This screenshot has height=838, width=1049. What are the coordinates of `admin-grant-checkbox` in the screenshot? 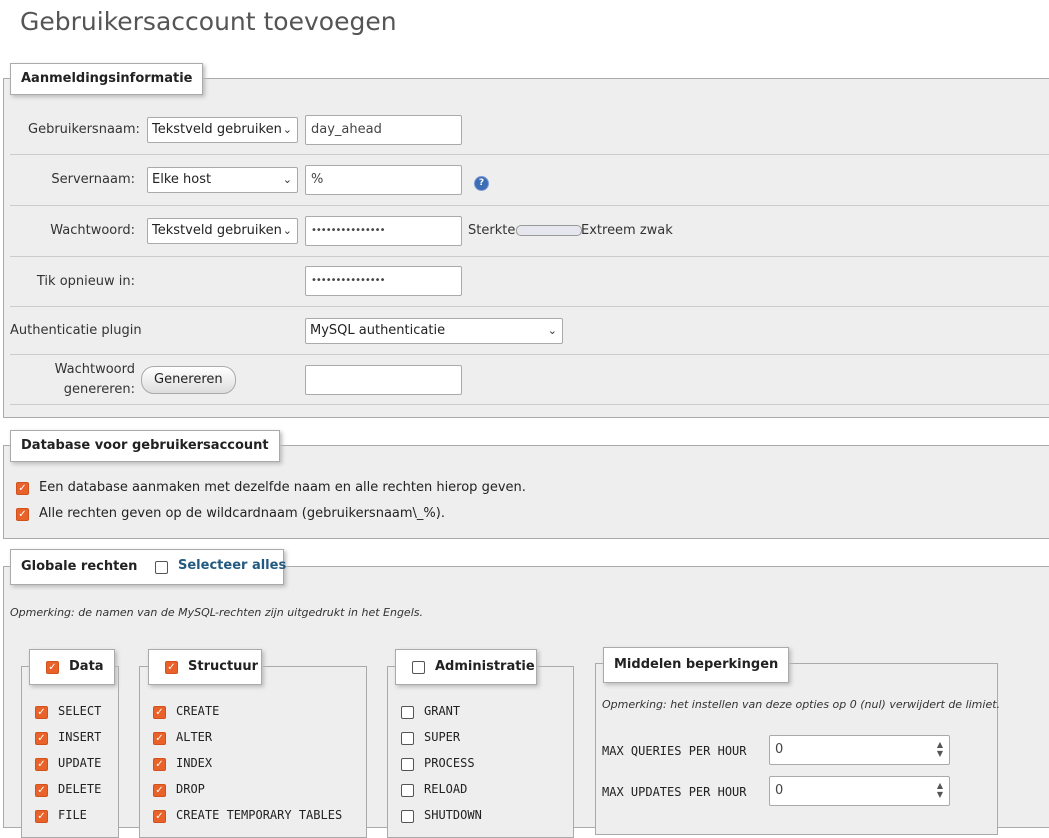 It's located at (407, 712).